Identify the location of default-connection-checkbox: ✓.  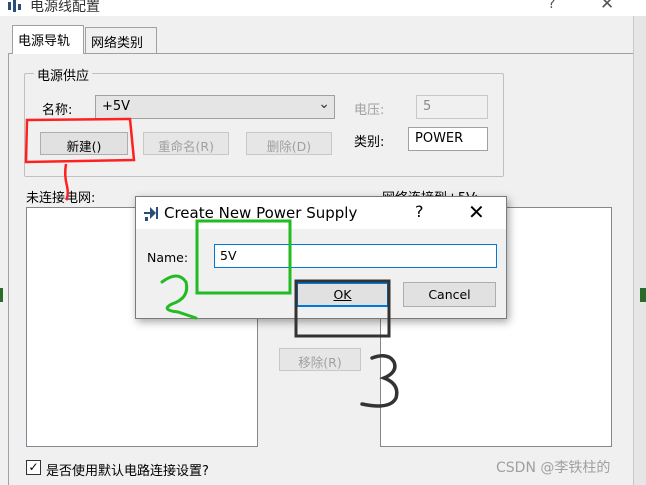
(33, 467).